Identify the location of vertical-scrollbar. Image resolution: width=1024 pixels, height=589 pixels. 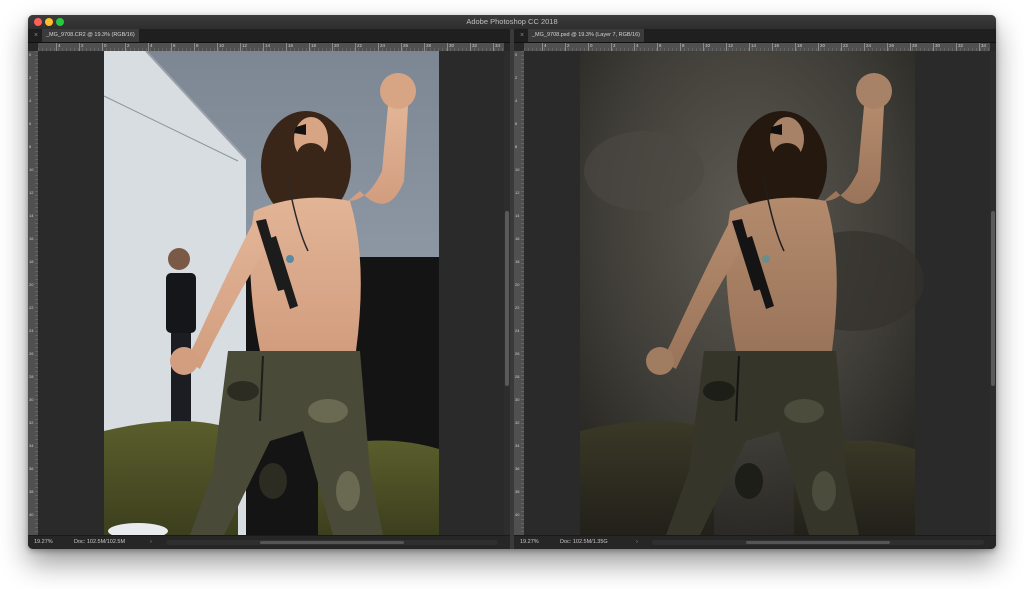
(993, 293).